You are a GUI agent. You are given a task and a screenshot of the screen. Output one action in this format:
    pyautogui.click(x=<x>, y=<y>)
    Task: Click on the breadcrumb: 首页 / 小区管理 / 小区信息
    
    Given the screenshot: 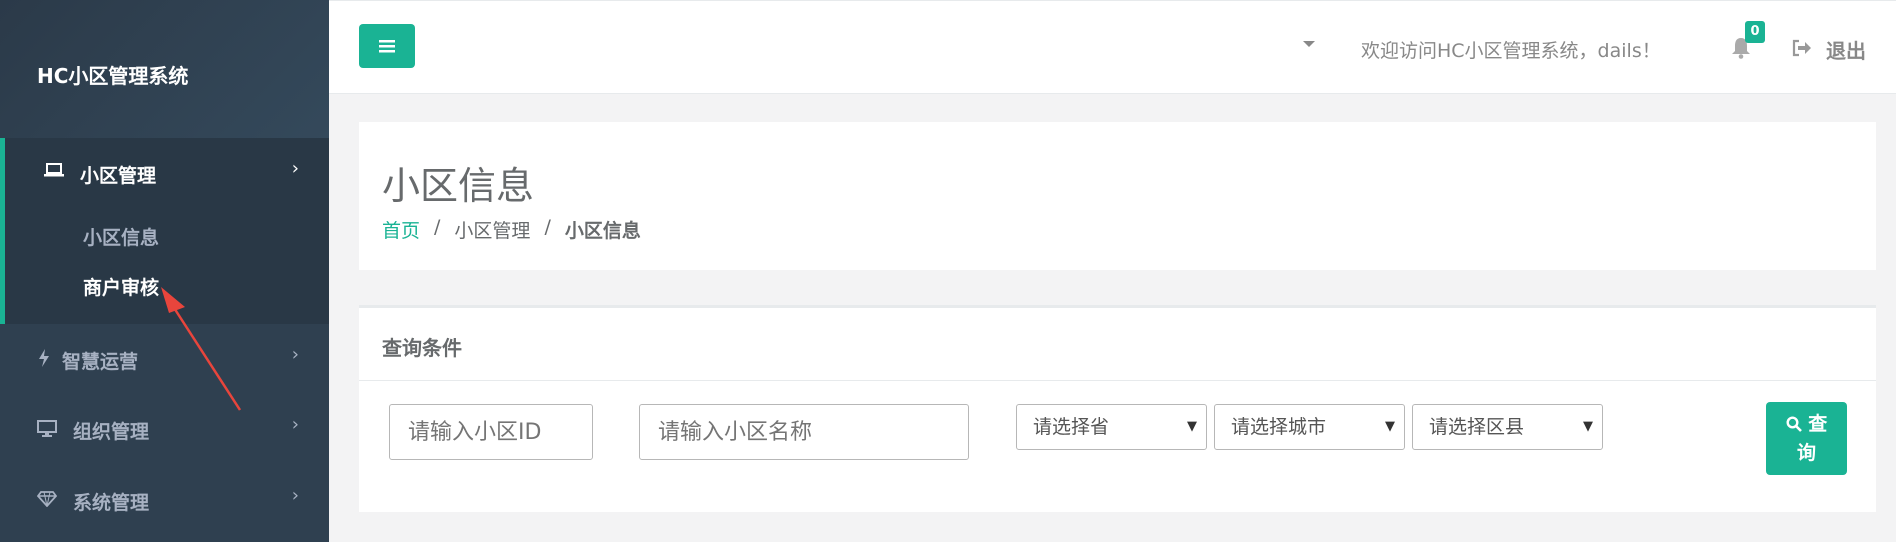 What is the action you would take?
    pyautogui.click(x=511, y=229)
    